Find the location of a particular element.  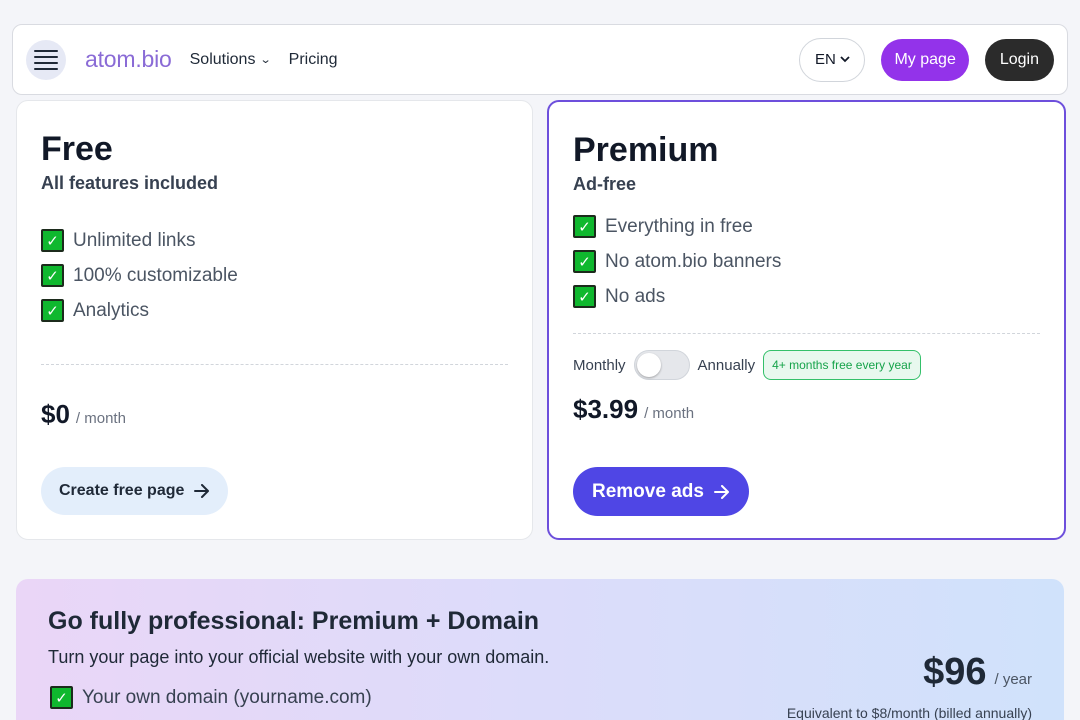

list-item: ✓ No atom.bio banners is located at coordinates (806, 261).